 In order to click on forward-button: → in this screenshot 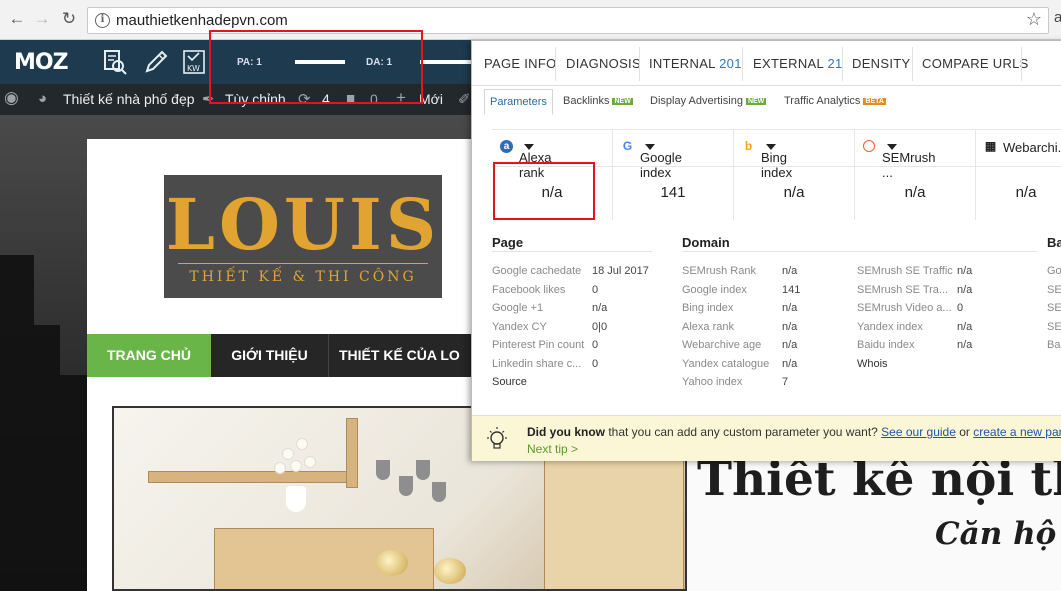, I will do `click(42, 19)`.